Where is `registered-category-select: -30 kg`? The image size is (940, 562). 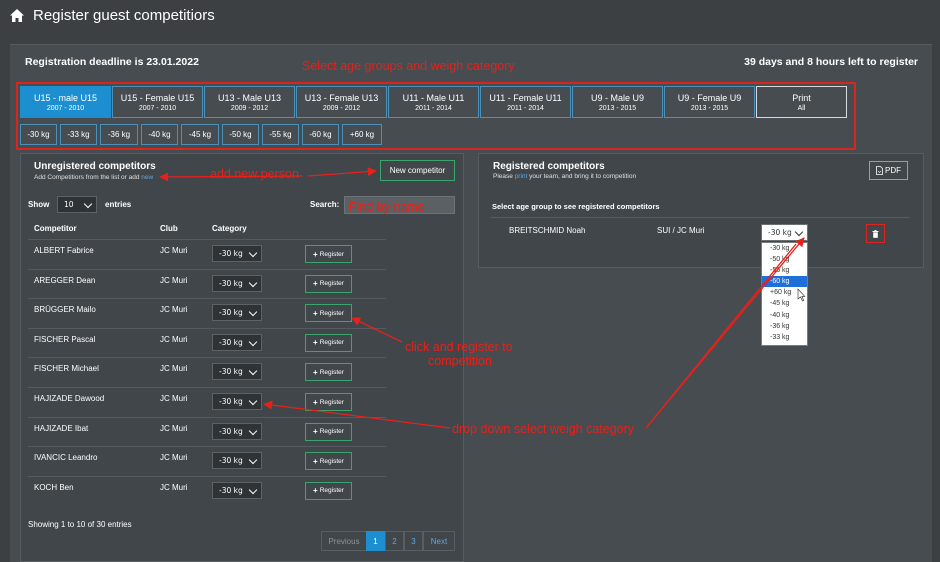 registered-category-select: -30 kg is located at coordinates (784, 232).